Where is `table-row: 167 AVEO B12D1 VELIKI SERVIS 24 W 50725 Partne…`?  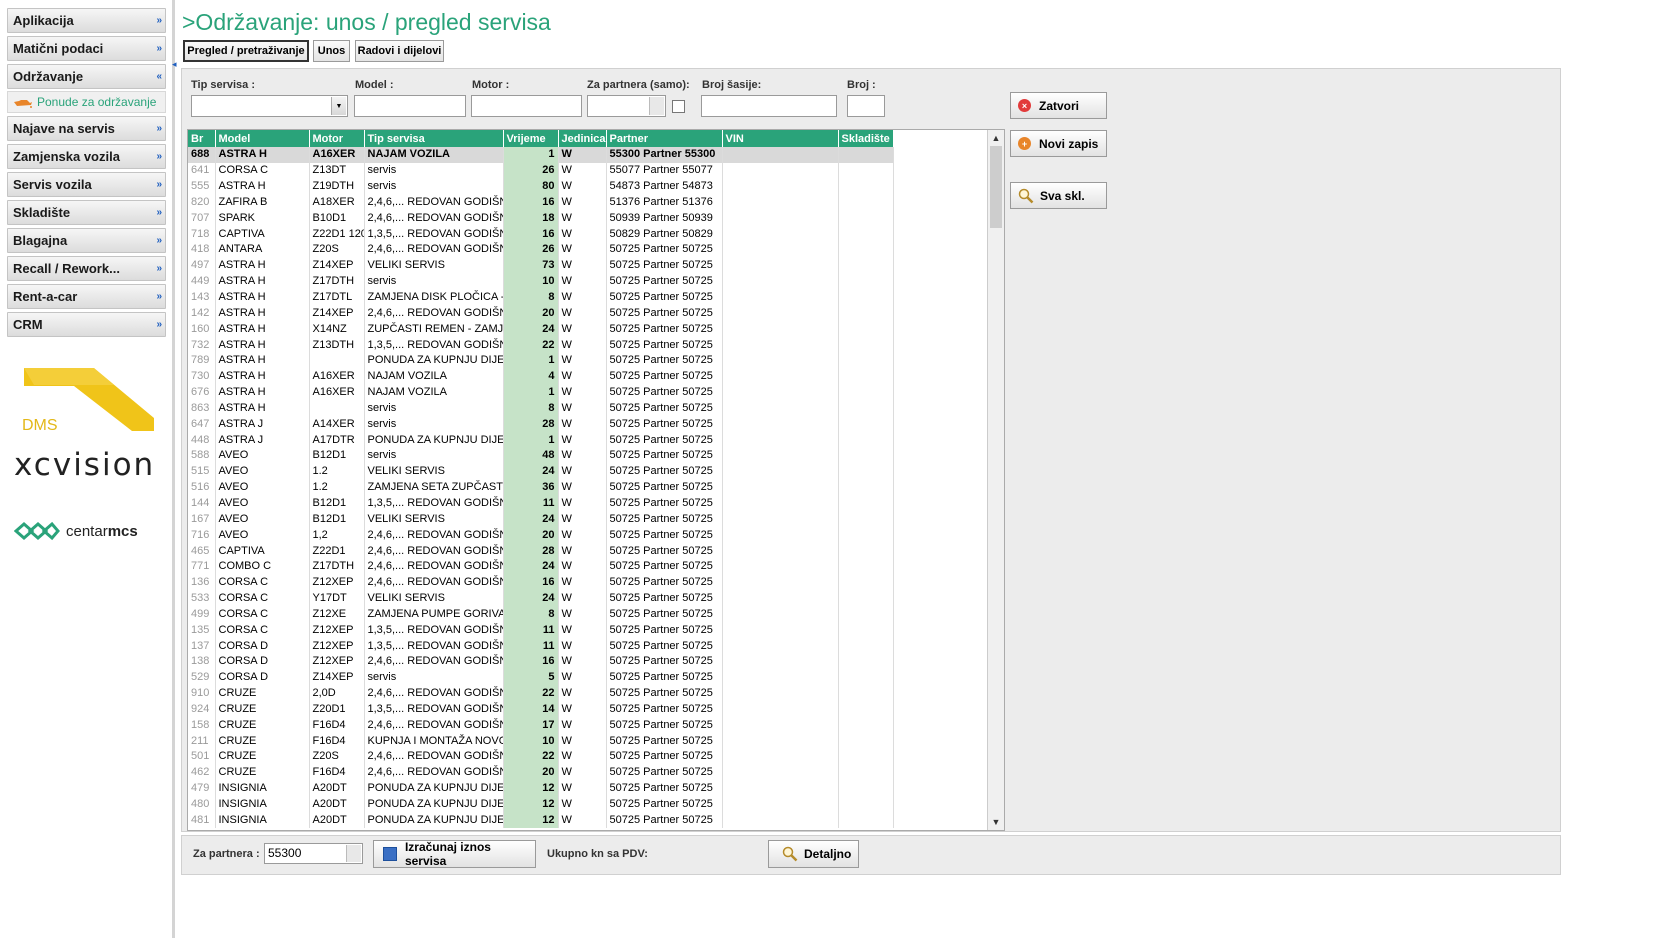 table-row: 167 AVEO B12D1 VELIKI SERVIS 24 W 50725 Partne… is located at coordinates (541, 519).